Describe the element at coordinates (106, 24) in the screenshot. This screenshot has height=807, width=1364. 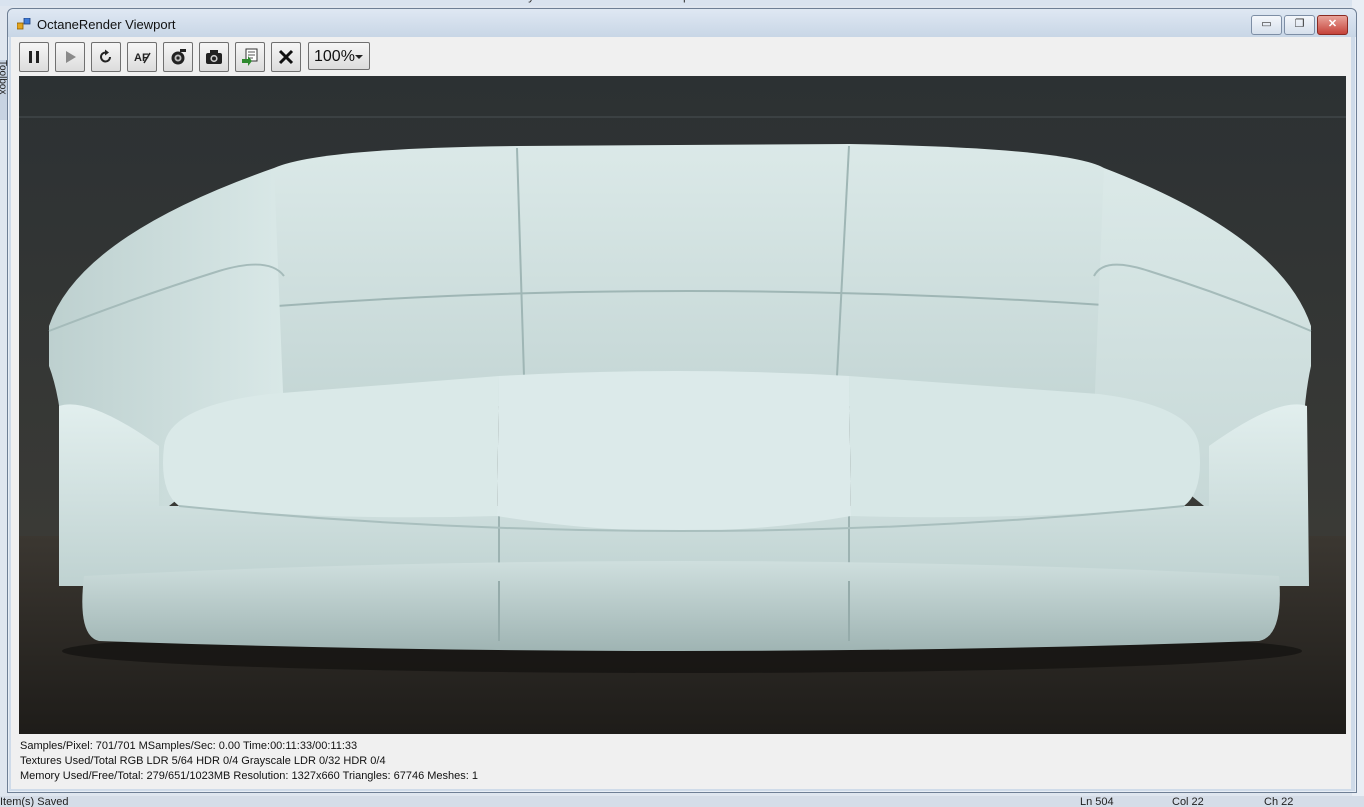
I see `window-title: OctaneRender Viewport` at that location.